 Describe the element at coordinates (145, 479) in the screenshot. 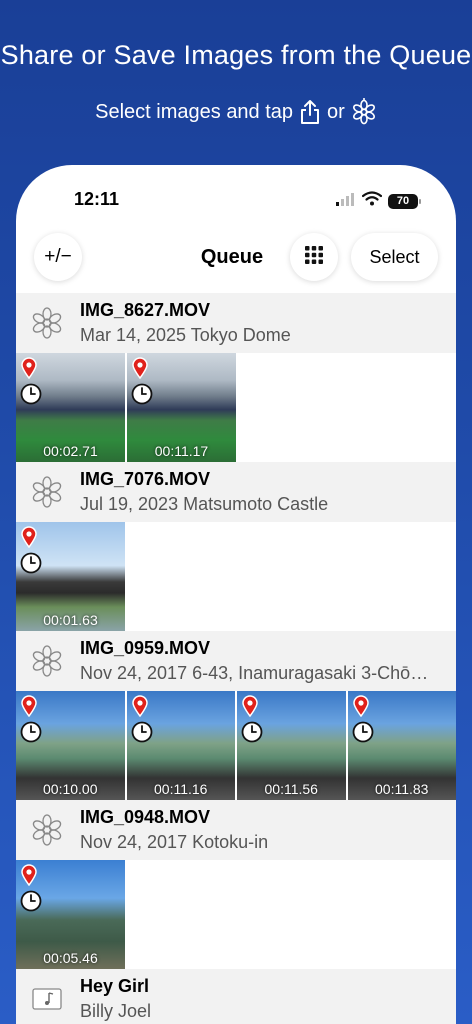

I see `group-filename: IMG_7076.MOV` at that location.